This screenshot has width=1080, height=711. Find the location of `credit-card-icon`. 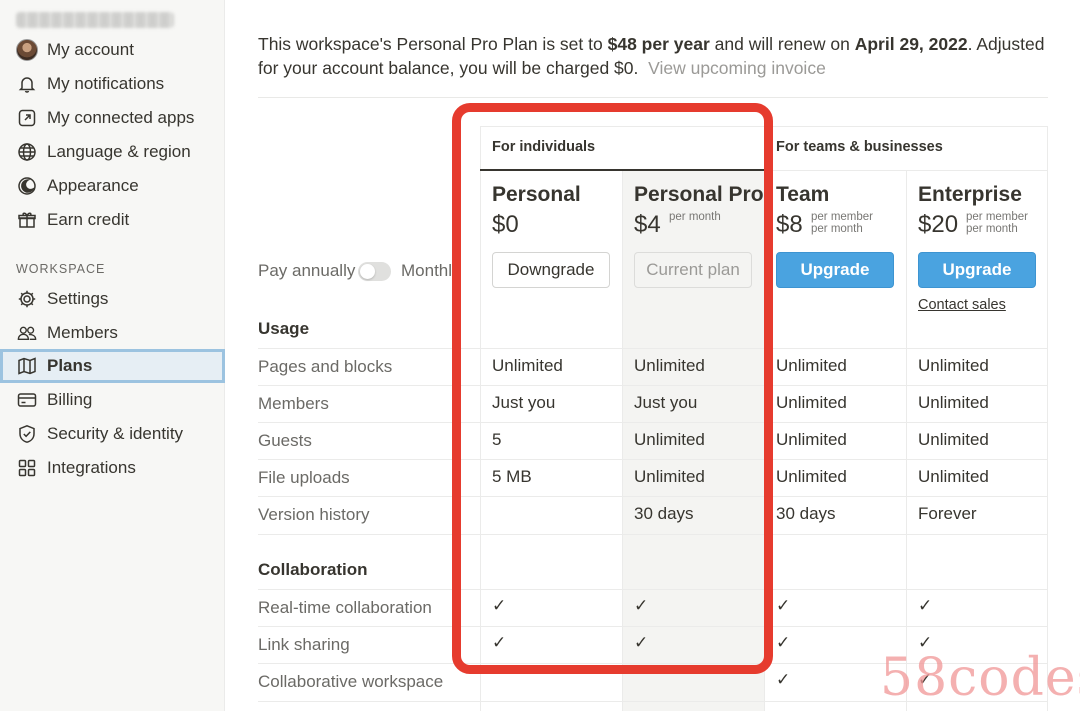

credit-card-icon is located at coordinates (27, 400).